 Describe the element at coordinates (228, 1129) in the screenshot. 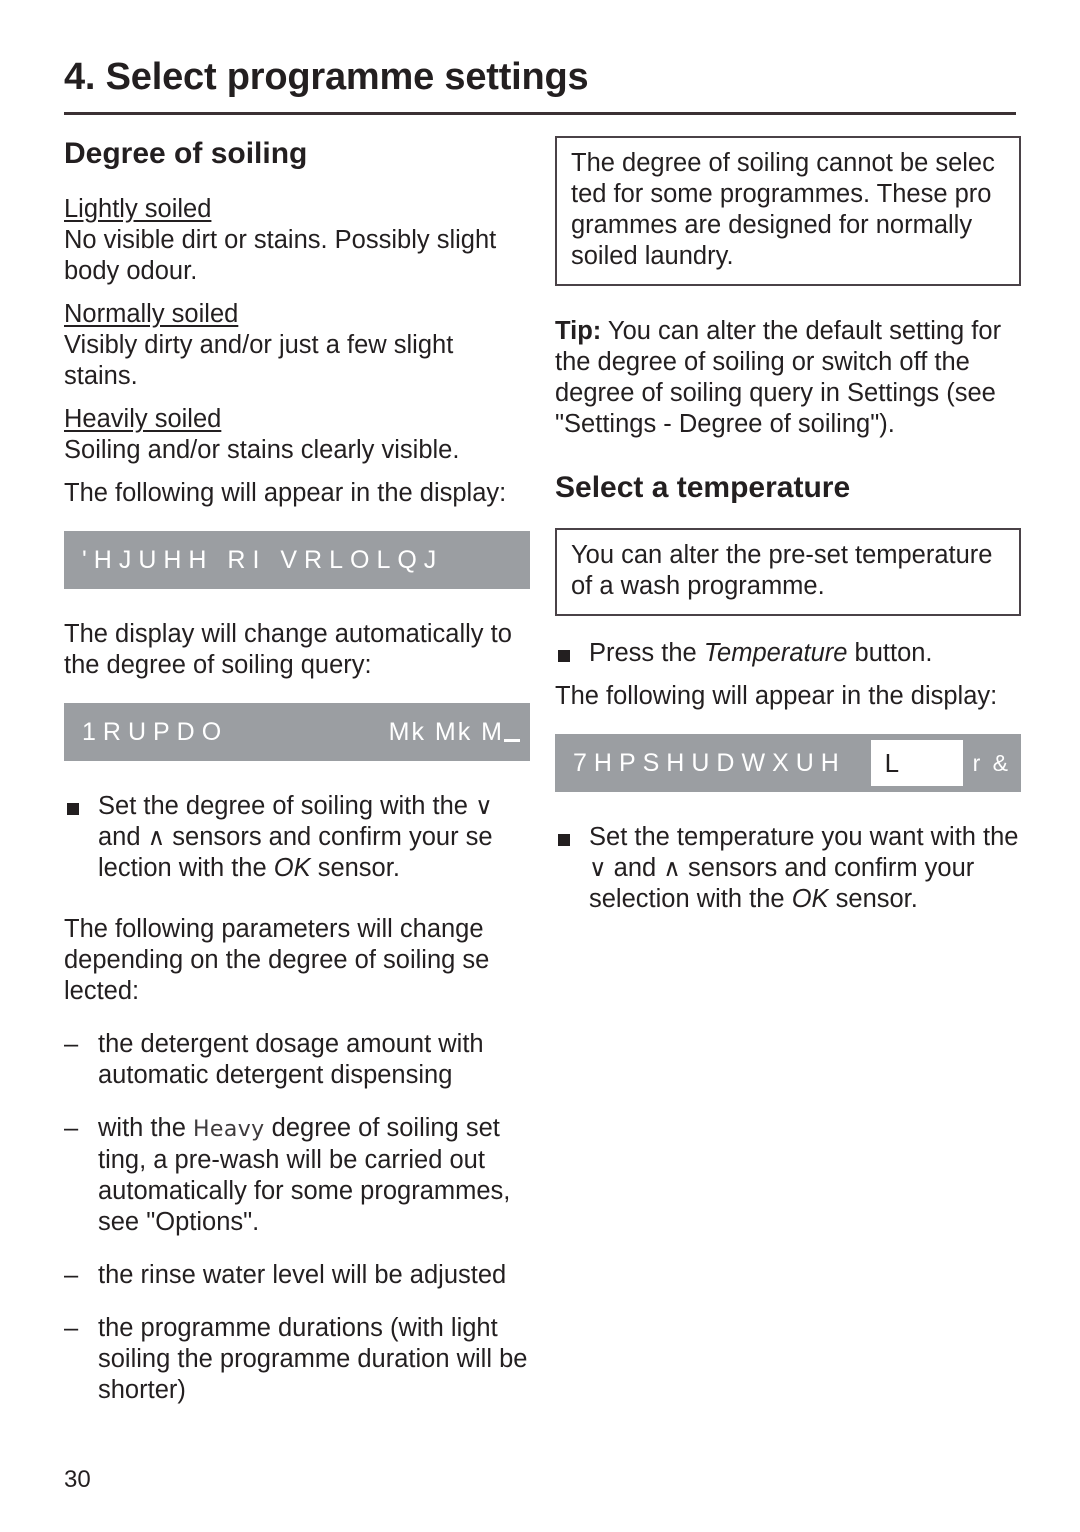

I see `display-word-heavy: Heavy` at that location.